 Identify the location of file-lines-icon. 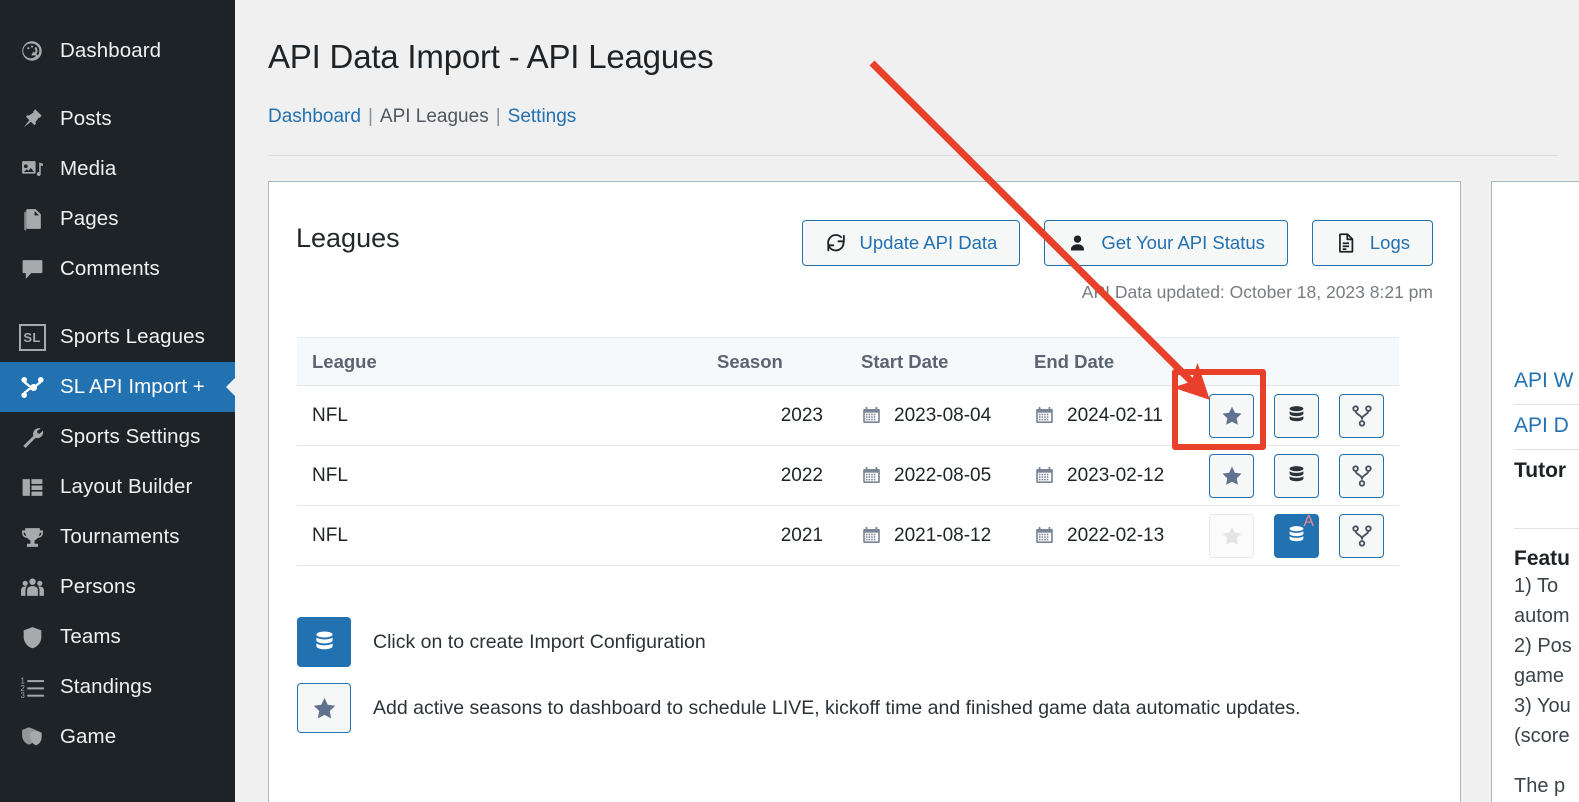
(1346, 243).